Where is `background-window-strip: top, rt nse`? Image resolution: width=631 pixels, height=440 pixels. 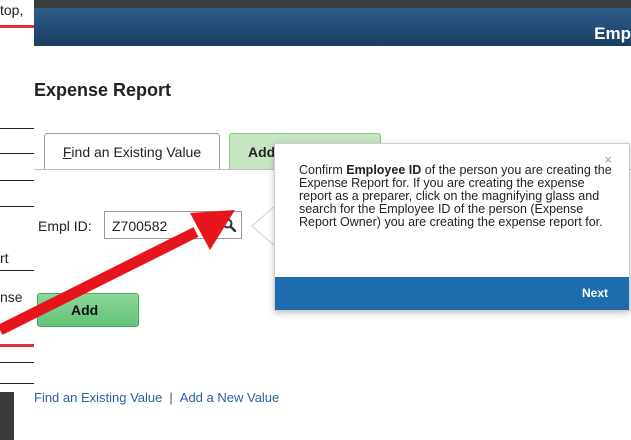 background-window-strip: top, rt nse is located at coordinates (17, 220).